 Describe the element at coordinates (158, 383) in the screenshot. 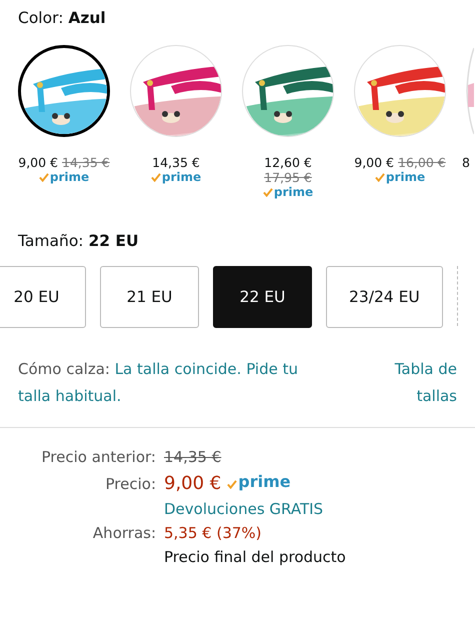

I see `fit-info: Cómo calza: La talla coincide. Pide tu talla habitual.` at that location.